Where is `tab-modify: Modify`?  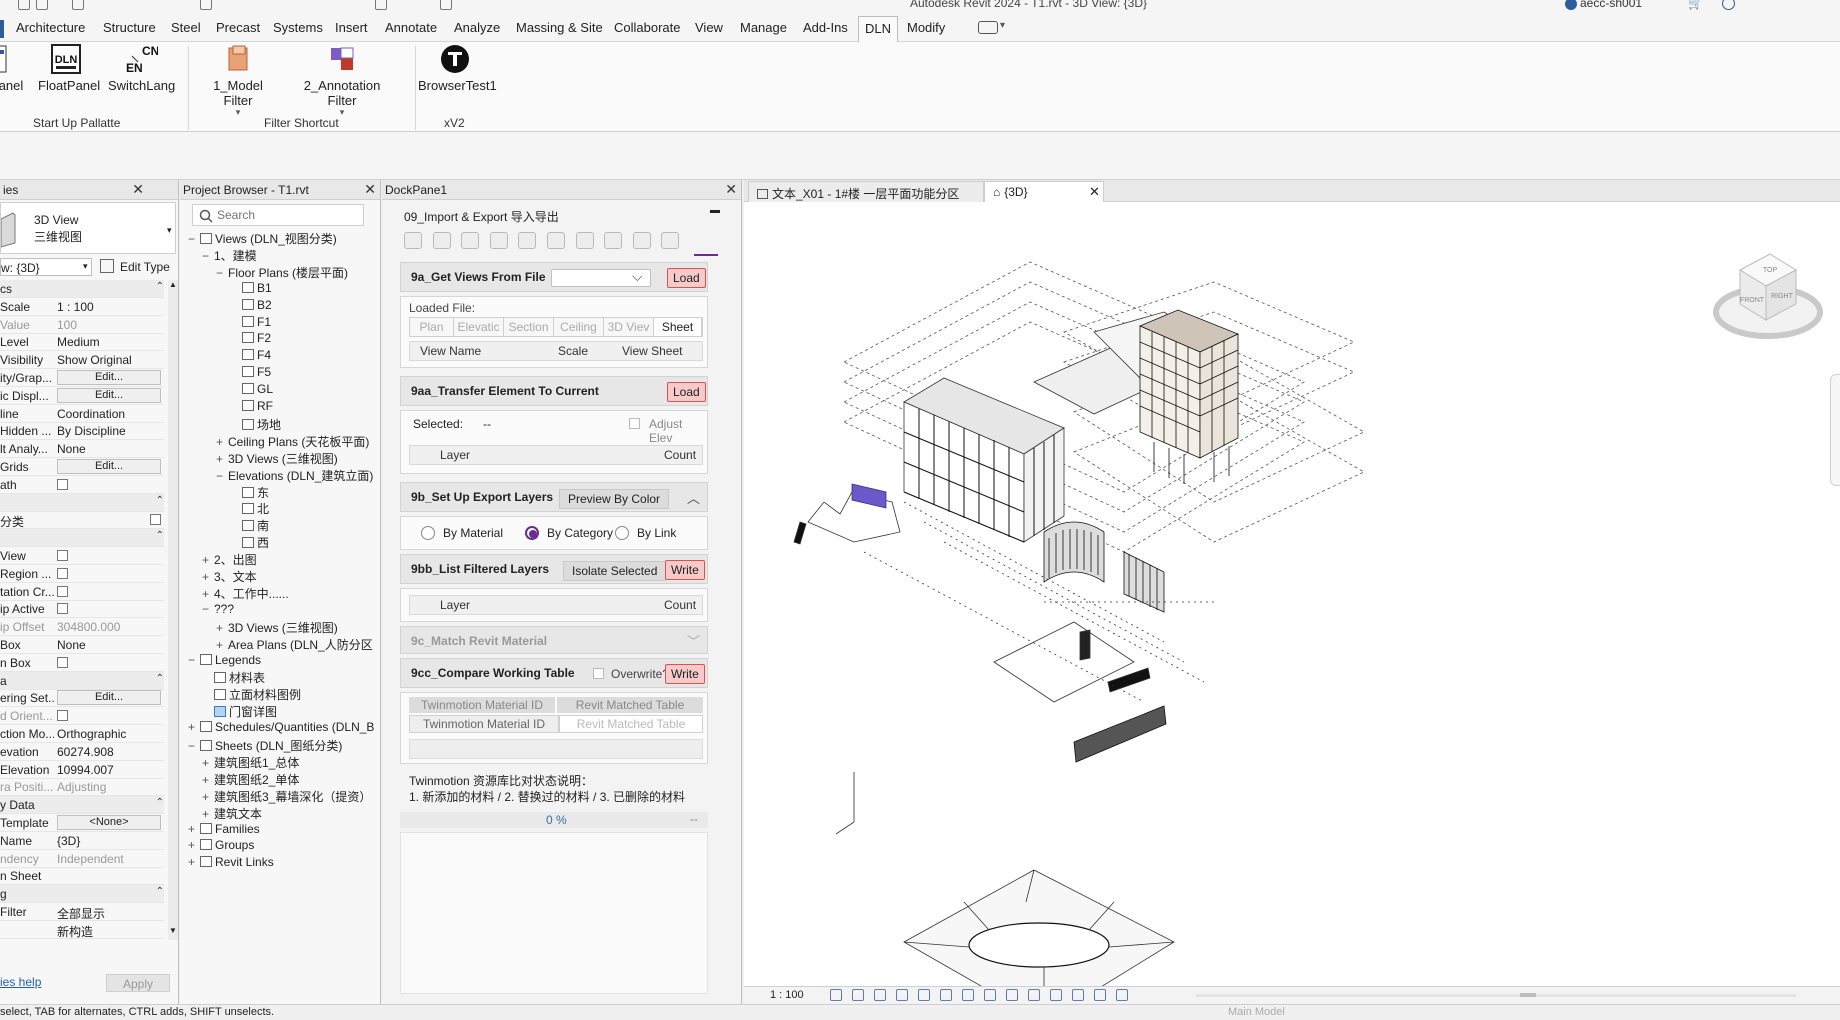
tab-modify: Modify is located at coordinates (926, 27).